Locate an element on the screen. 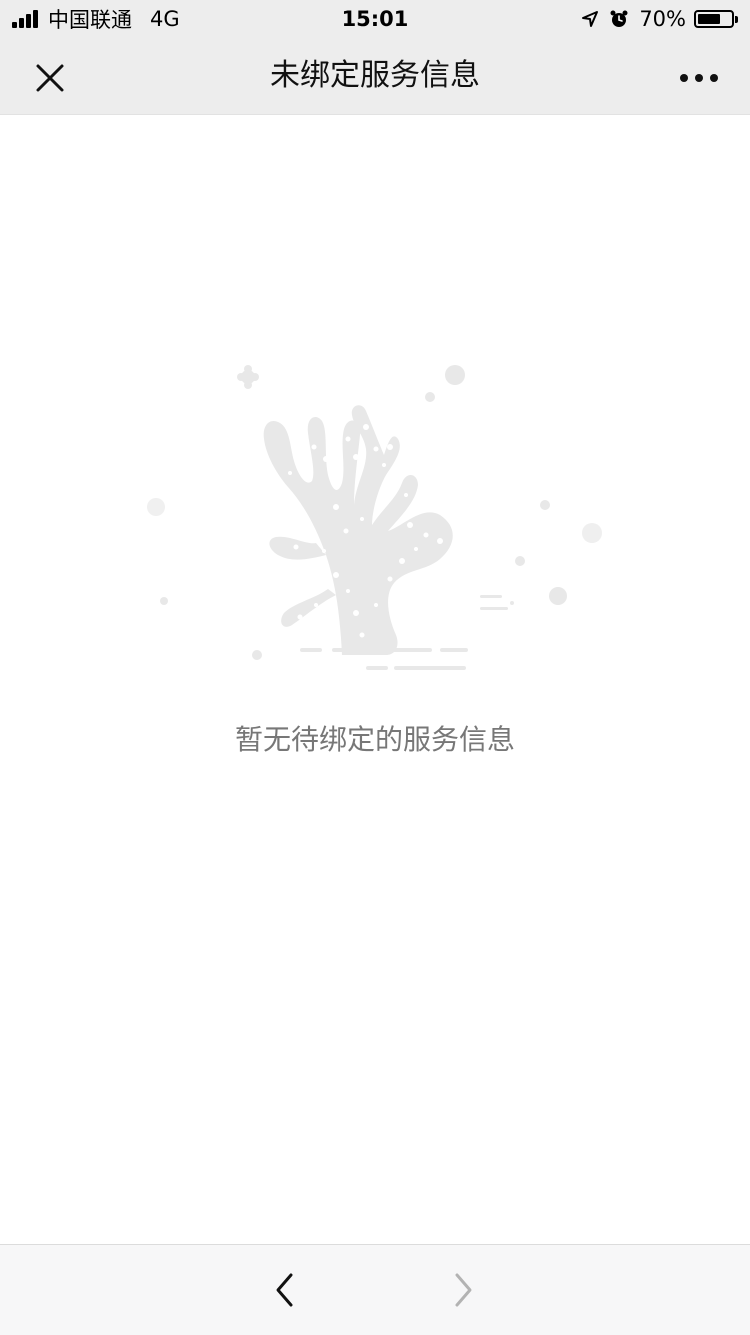 The height and width of the screenshot is (1335, 750). alarm-icon is located at coordinates (619, 19).